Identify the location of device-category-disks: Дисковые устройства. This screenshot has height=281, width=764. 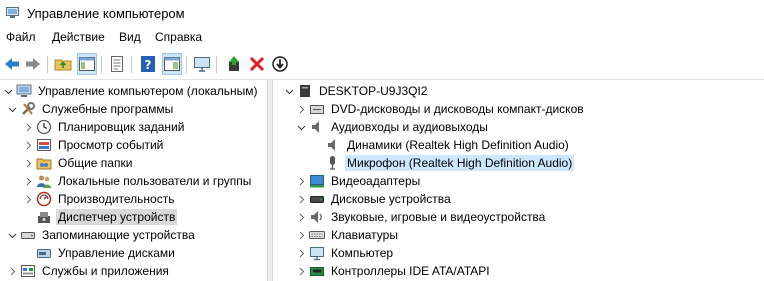
(374, 199).